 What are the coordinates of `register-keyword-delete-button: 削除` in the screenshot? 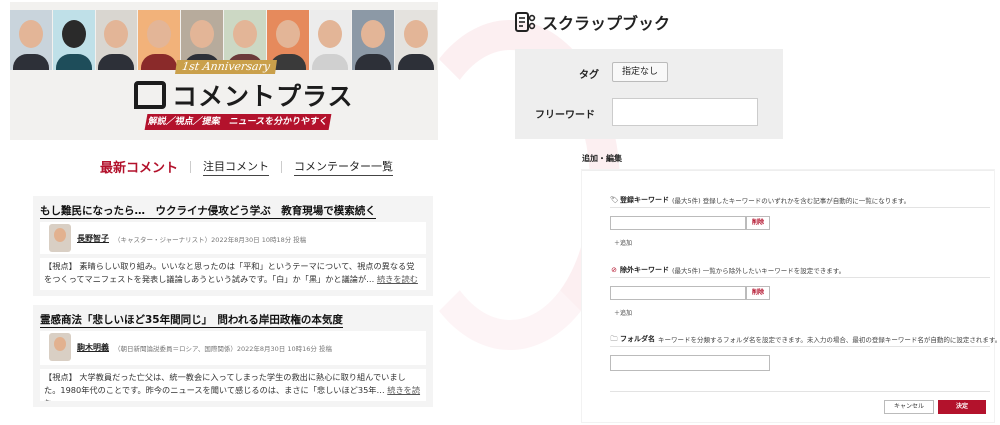 It's located at (758, 223).